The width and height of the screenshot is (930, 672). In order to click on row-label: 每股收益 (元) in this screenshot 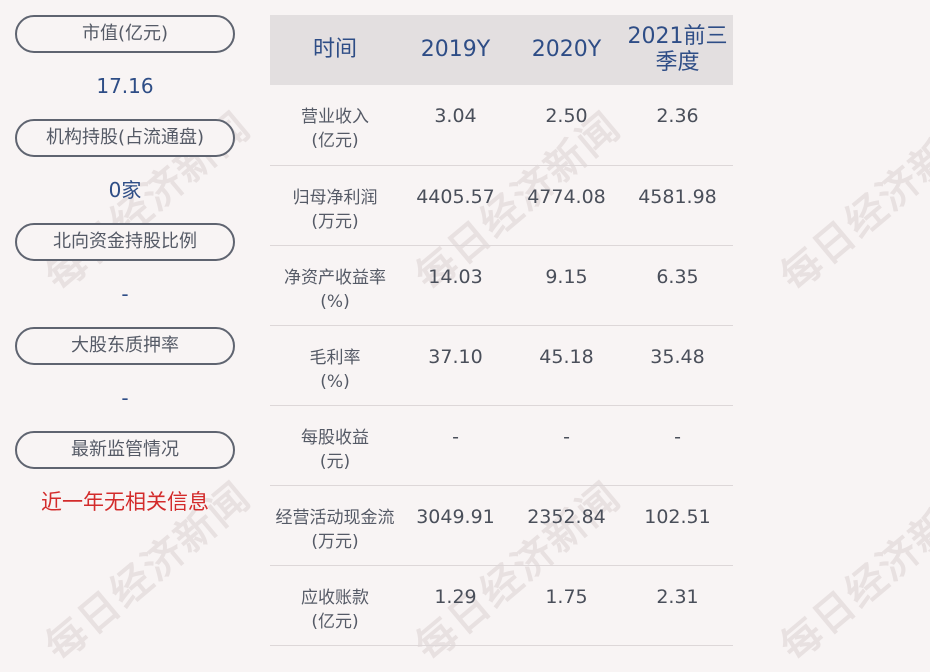, I will do `click(335, 445)`.